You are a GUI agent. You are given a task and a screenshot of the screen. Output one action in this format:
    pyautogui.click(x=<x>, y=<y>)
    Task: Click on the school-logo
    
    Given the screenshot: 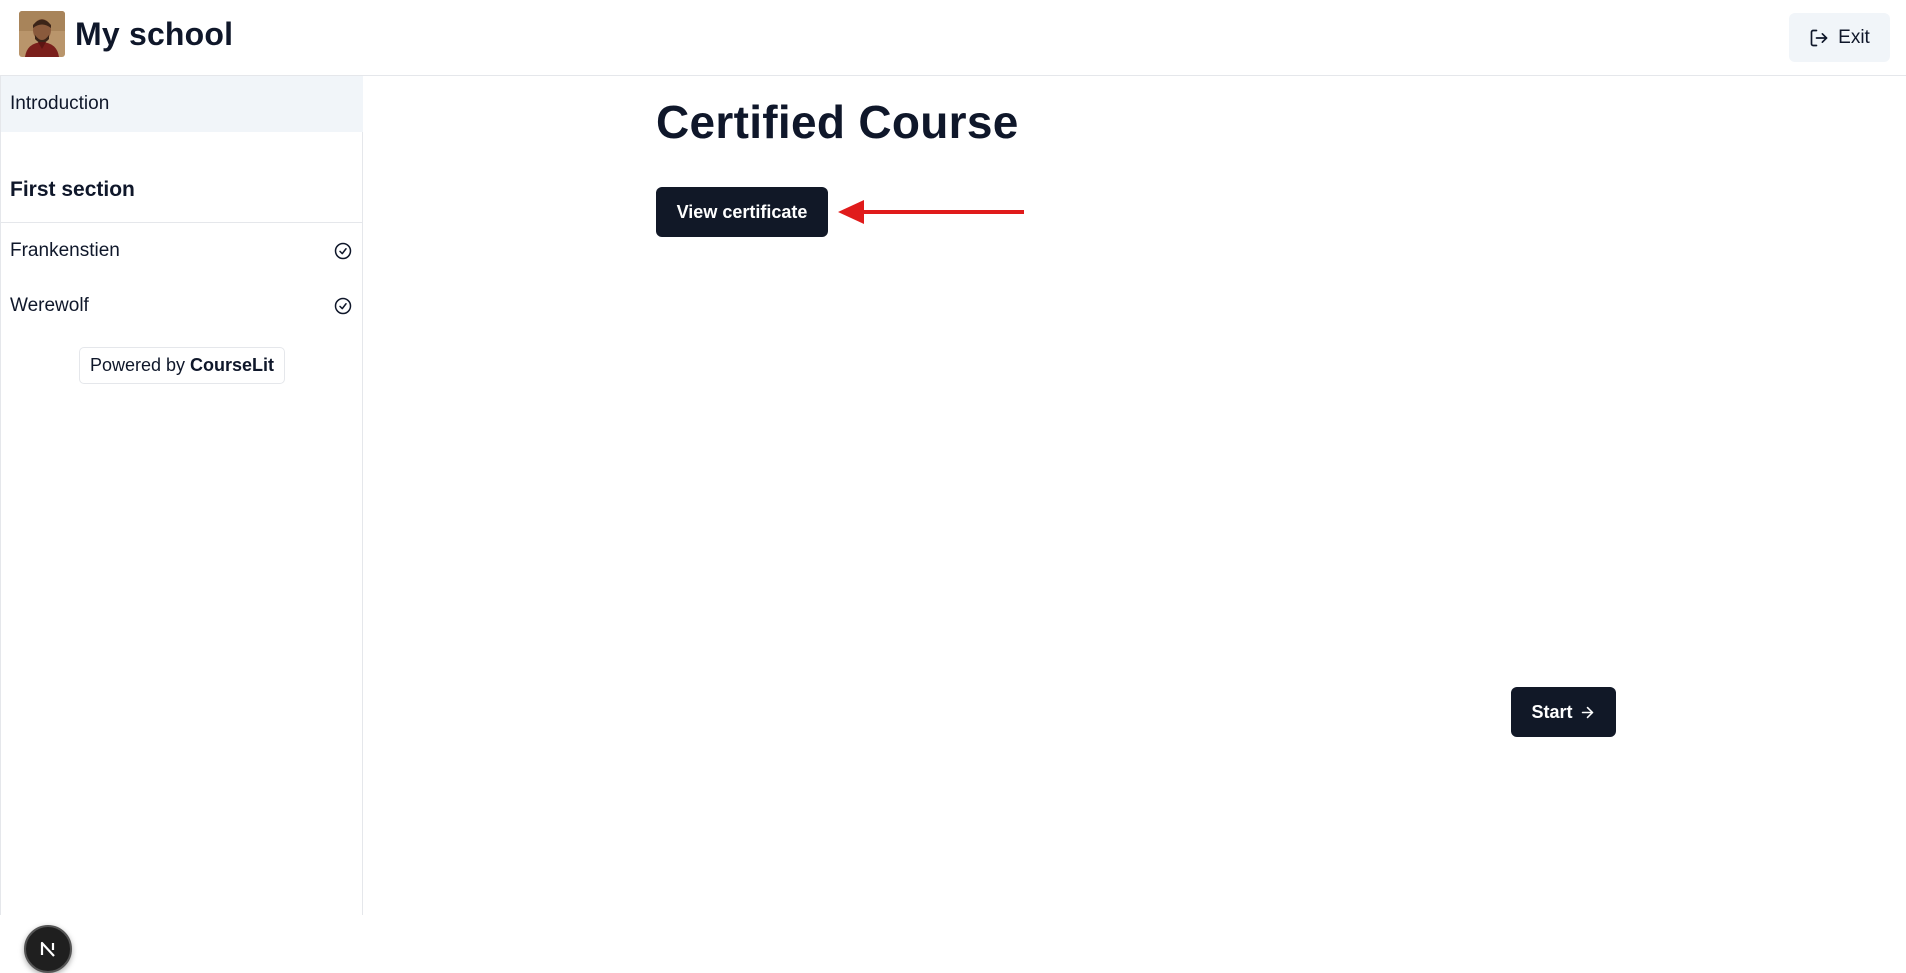 What is the action you would take?
    pyautogui.click(x=42, y=34)
    